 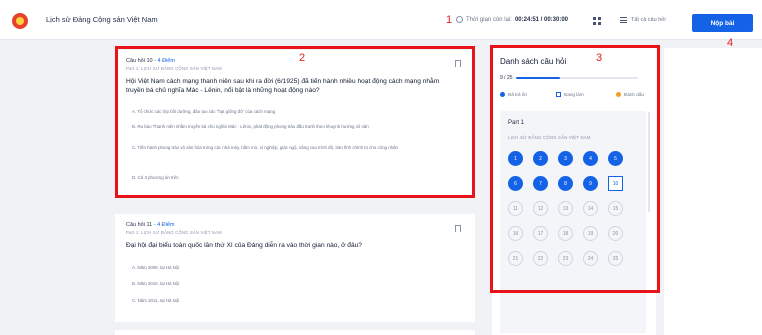 What do you see at coordinates (20, 21) in the screenshot?
I see `logo-icon` at bounding box center [20, 21].